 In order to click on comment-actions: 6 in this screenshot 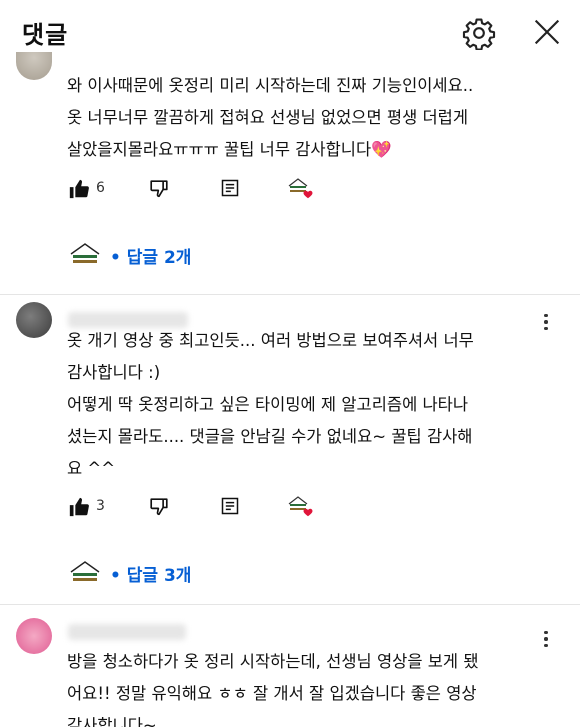, I will do `click(218, 189)`.